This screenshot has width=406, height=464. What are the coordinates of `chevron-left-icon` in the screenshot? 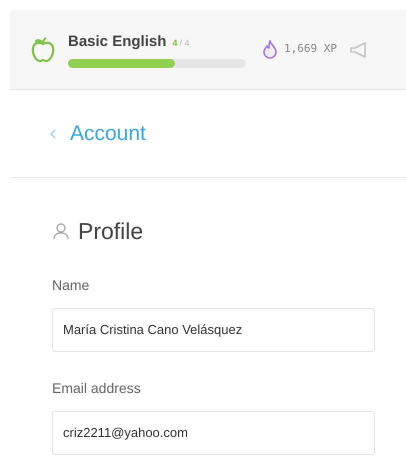 It's located at (53, 133).